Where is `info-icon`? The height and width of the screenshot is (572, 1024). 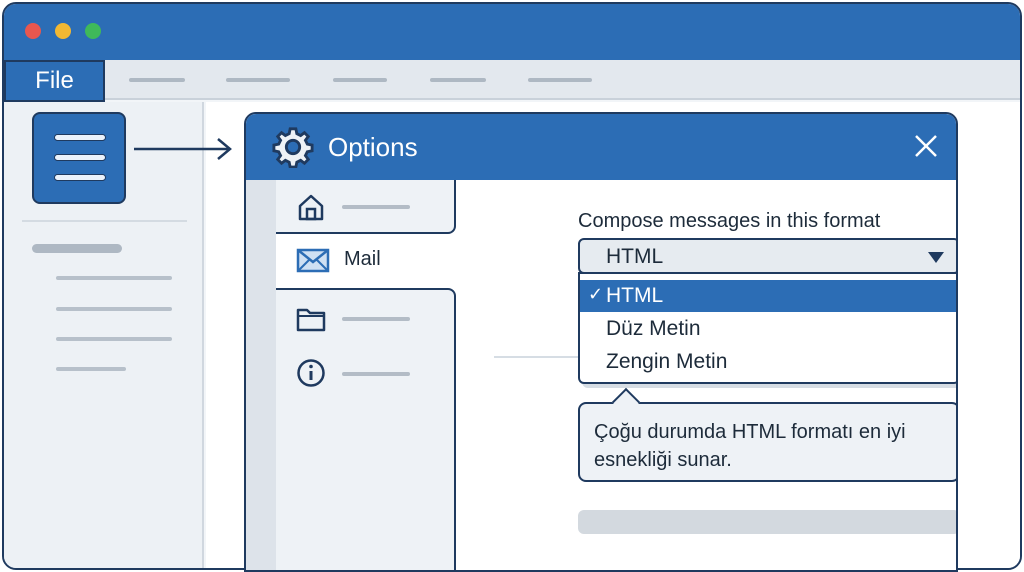 info-icon is located at coordinates (311, 373).